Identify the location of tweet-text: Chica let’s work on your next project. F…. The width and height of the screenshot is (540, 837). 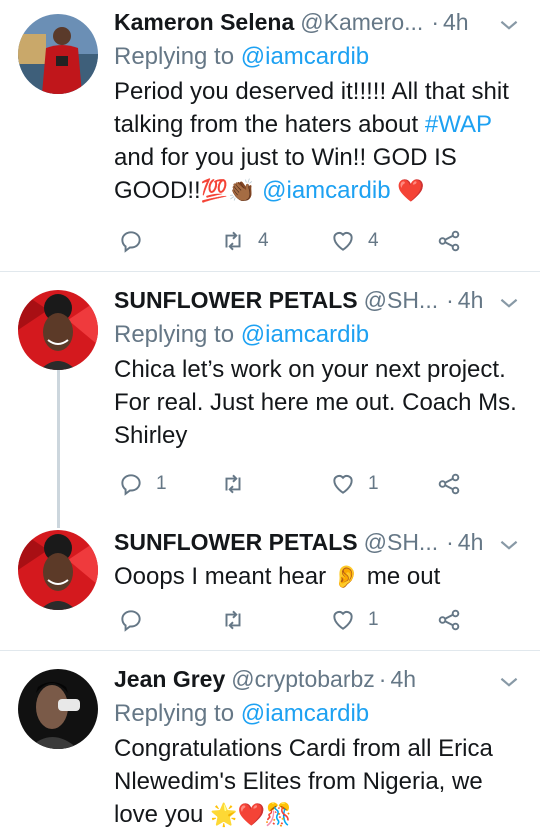
(315, 402).